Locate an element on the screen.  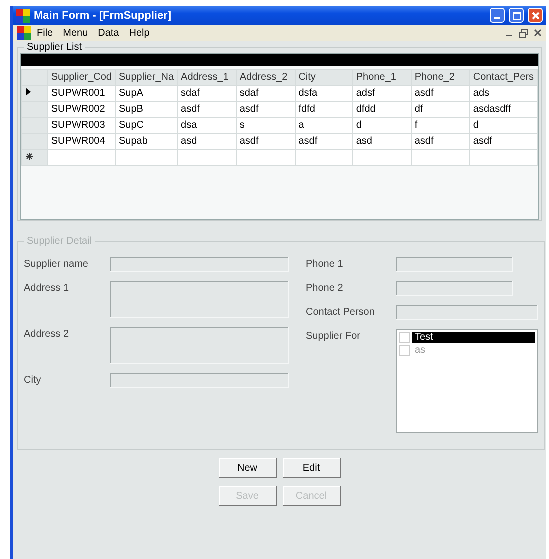
maximize-icon is located at coordinates (516, 16).